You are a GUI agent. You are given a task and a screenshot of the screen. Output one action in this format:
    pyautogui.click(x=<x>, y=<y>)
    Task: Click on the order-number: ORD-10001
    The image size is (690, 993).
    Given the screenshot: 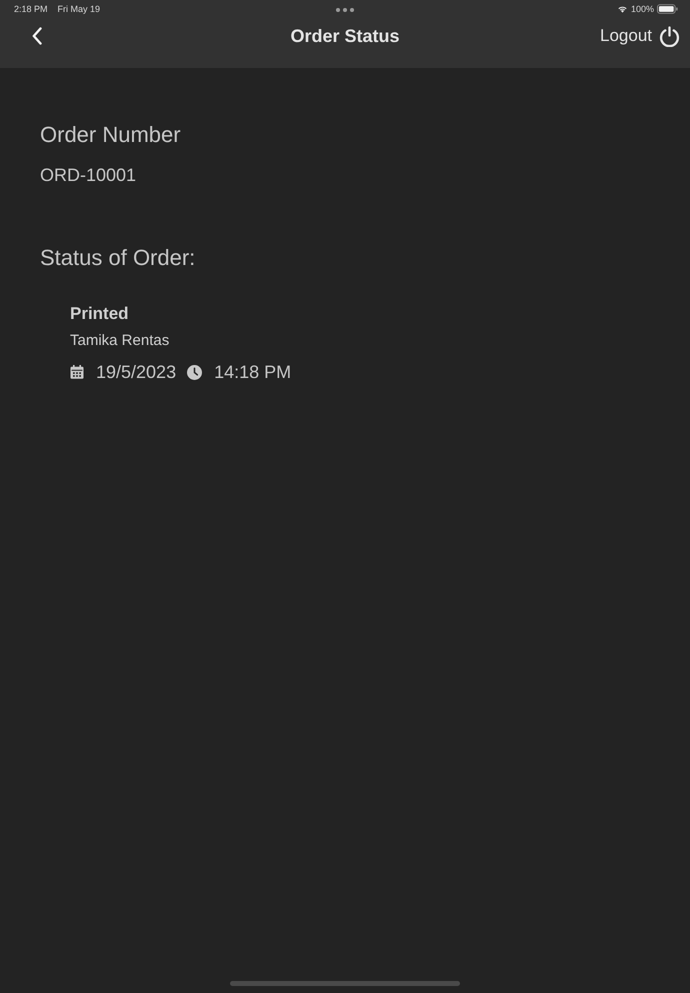 What is the action you would take?
    pyautogui.click(x=88, y=175)
    